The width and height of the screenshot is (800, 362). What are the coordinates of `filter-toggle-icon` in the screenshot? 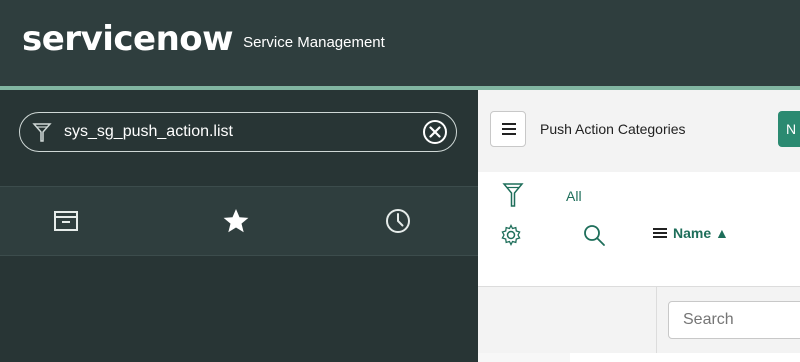 It's located at (513, 196).